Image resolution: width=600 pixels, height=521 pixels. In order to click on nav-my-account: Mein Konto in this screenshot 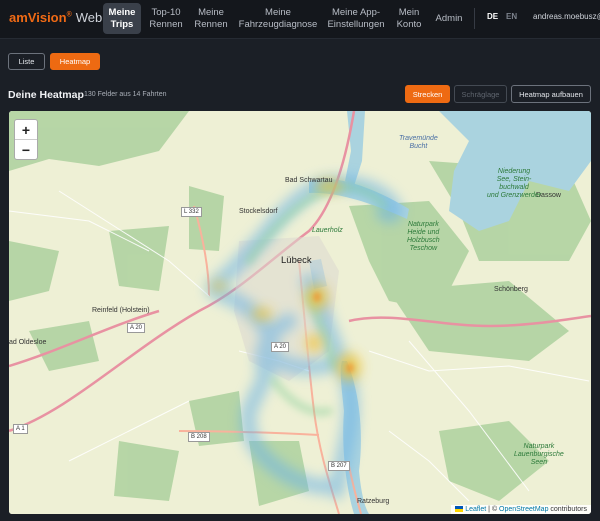, I will do `click(409, 18)`.